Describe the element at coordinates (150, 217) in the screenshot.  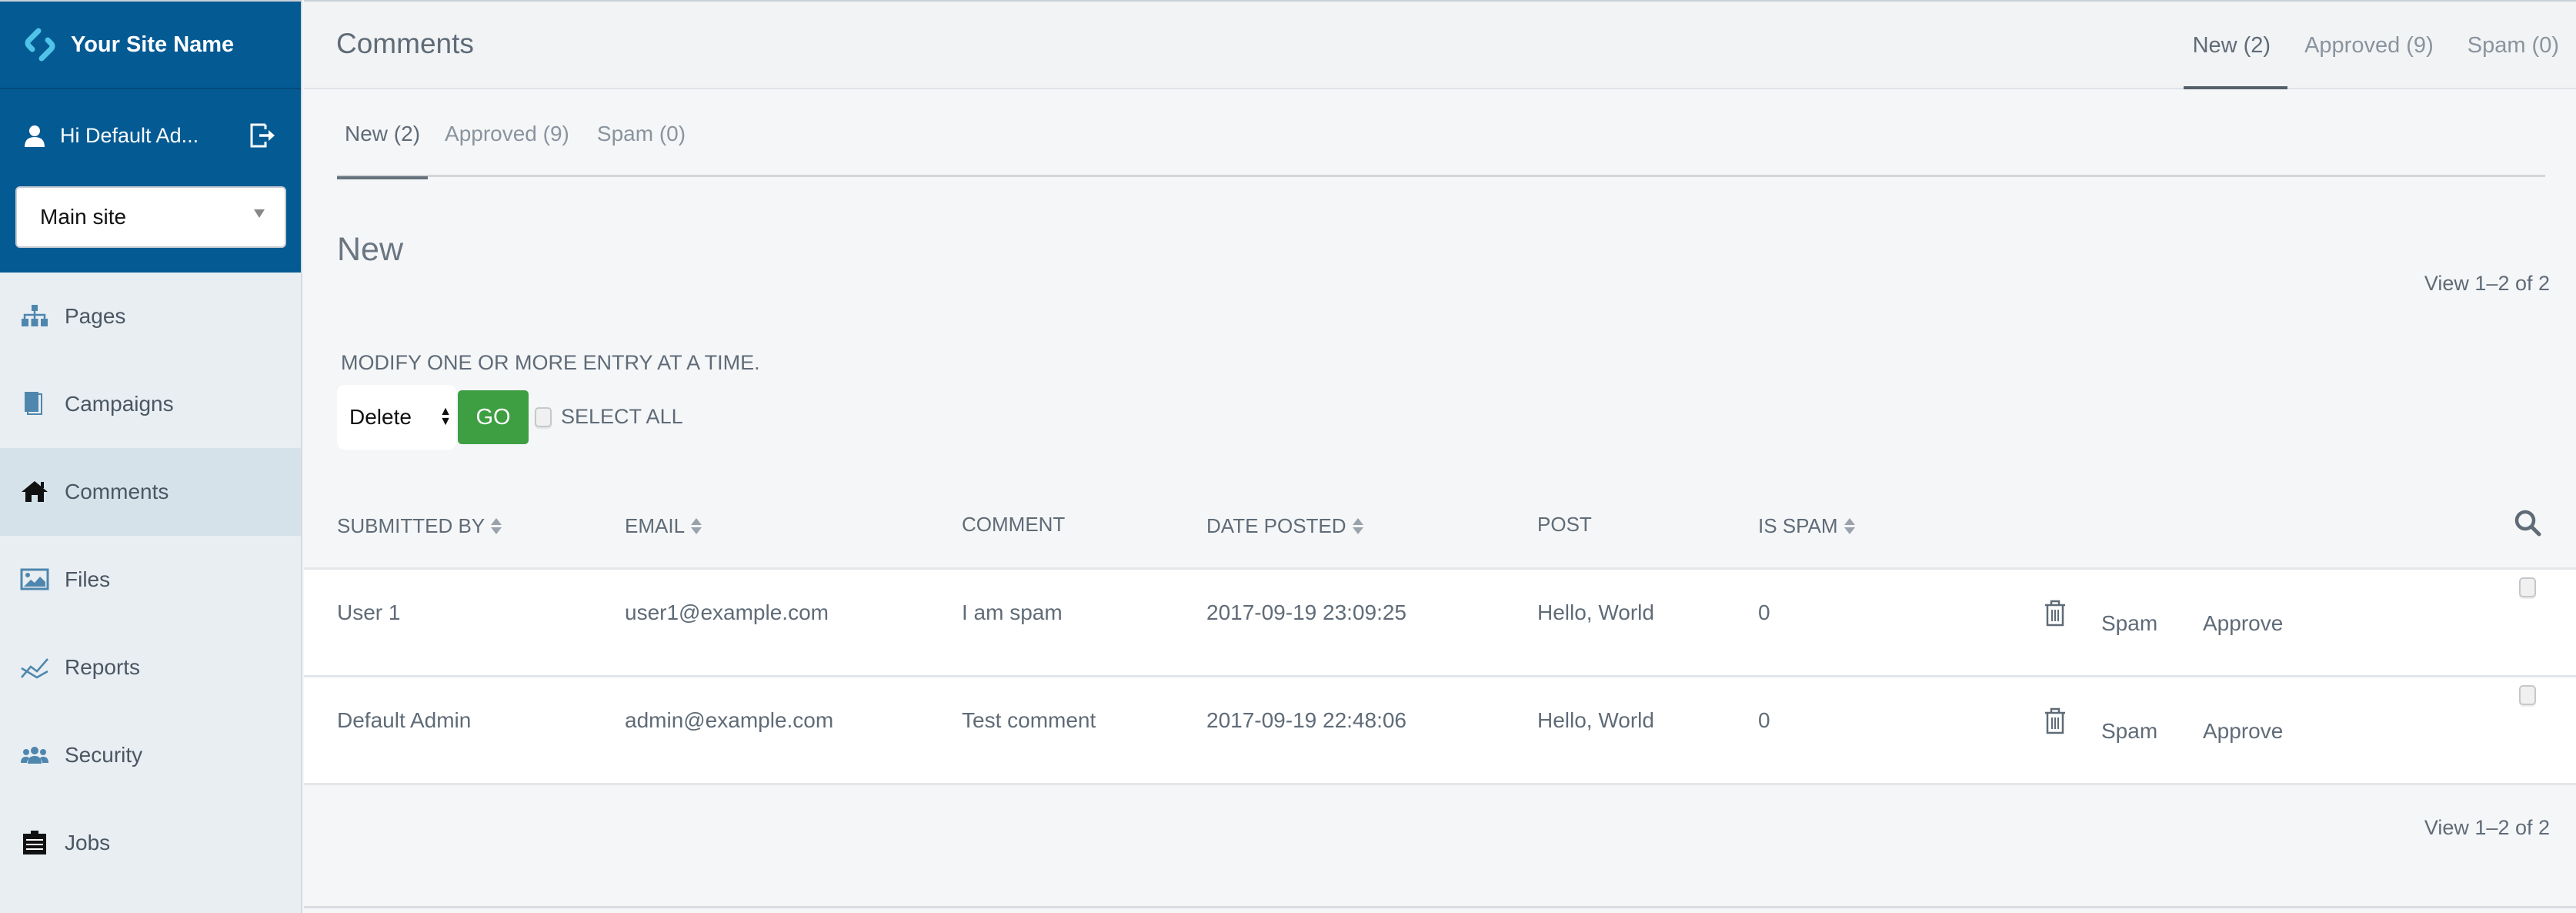
I see `site-select: Main site` at that location.